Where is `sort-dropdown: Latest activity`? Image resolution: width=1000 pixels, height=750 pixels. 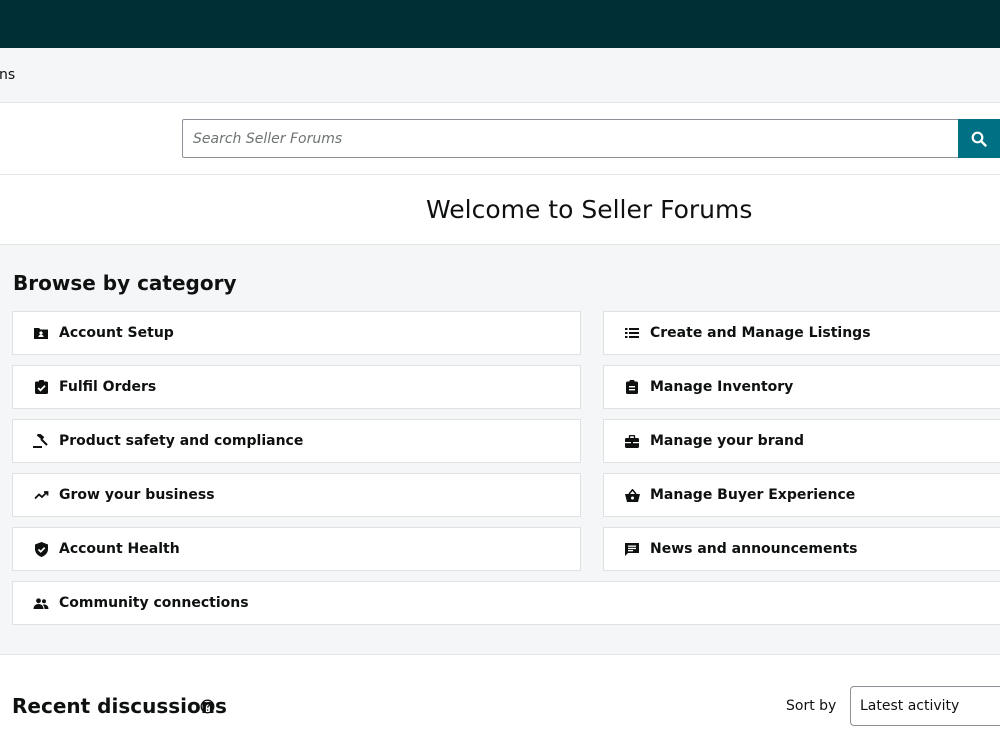
sort-dropdown: Latest activity is located at coordinates (925, 706).